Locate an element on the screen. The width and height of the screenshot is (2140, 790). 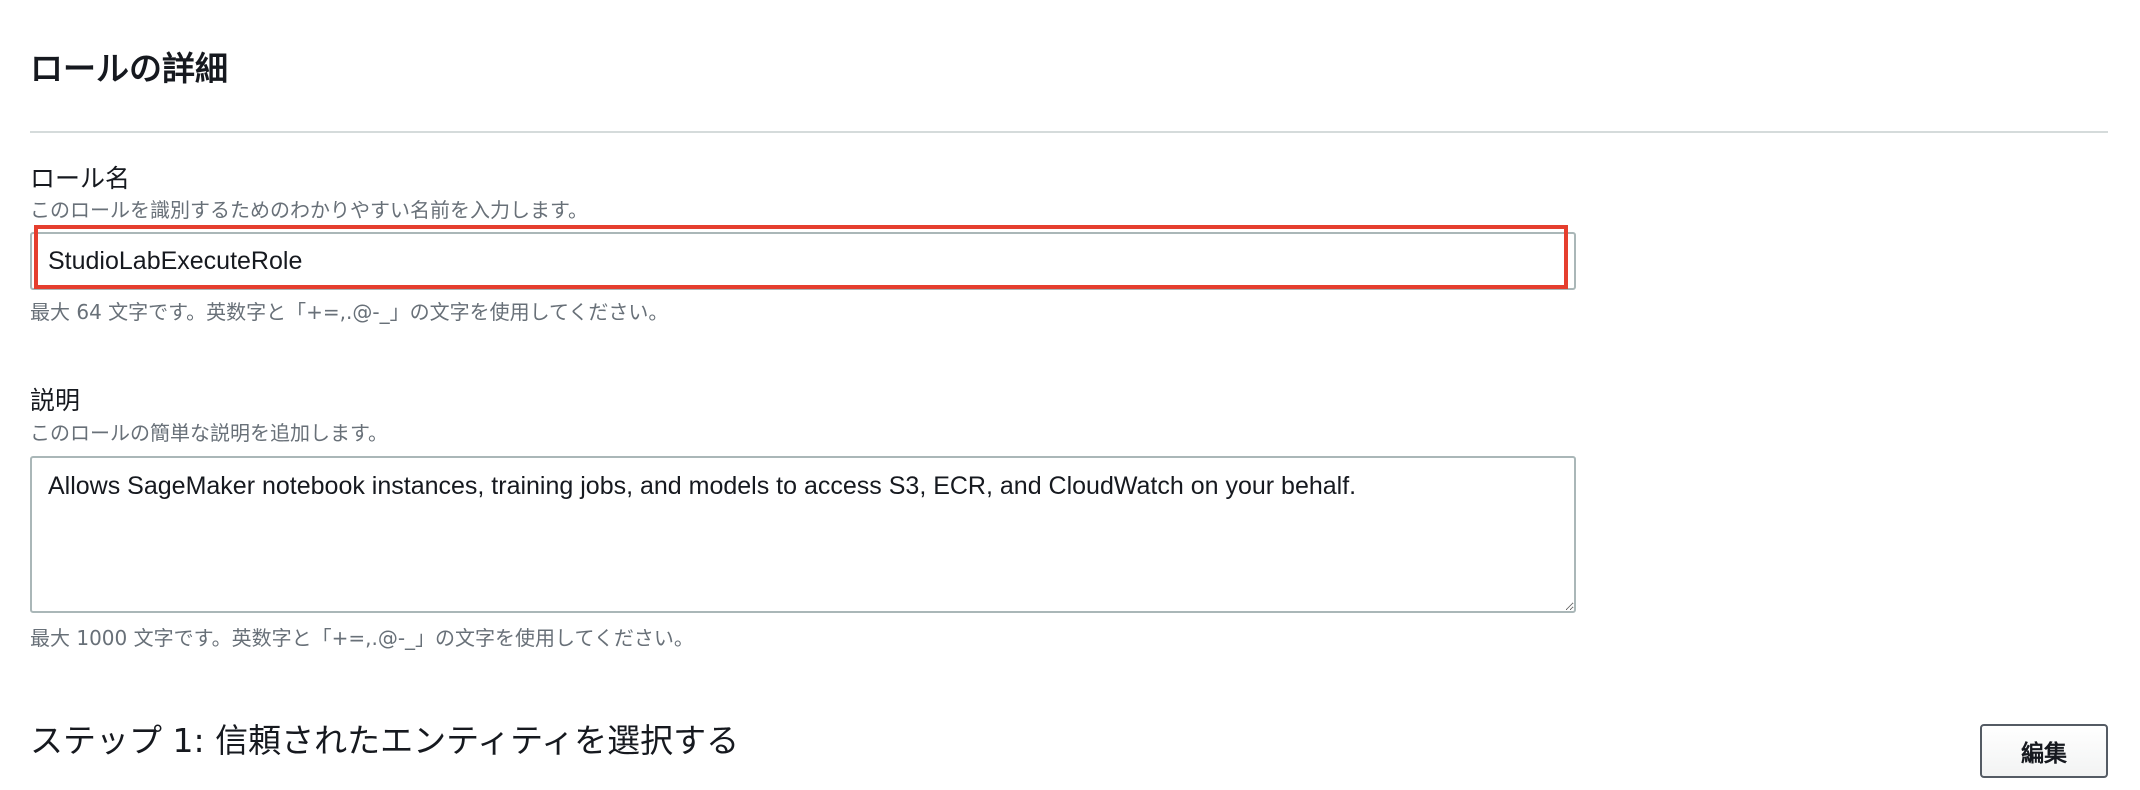
role-name-hint: 最大 64 文字です。英数字と「+=,.@-_」の文字を使用してください。 is located at coordinates (349, 312).